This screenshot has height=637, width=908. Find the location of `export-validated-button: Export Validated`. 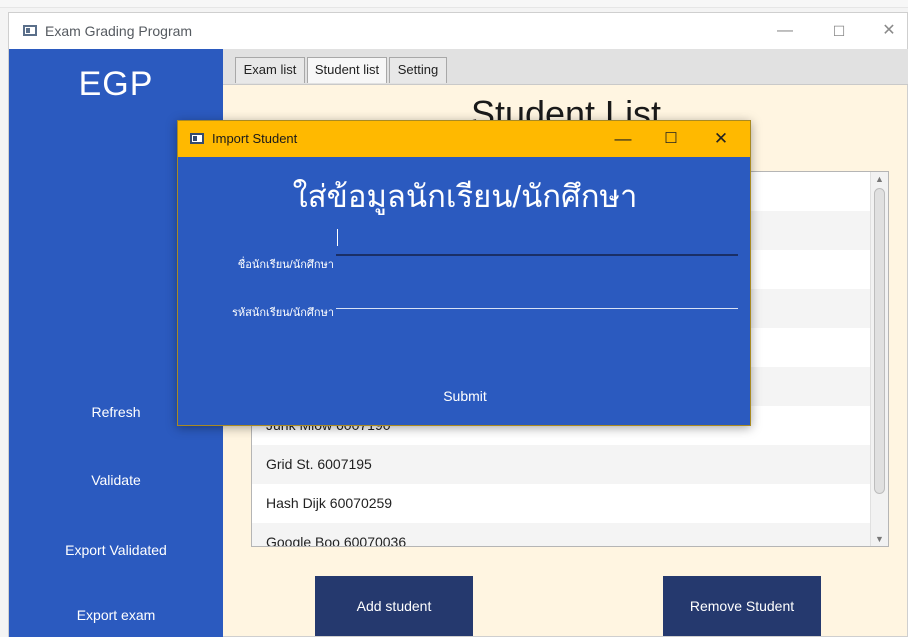

export-validated-button: Export Validated is located at coordinates (116, 550).